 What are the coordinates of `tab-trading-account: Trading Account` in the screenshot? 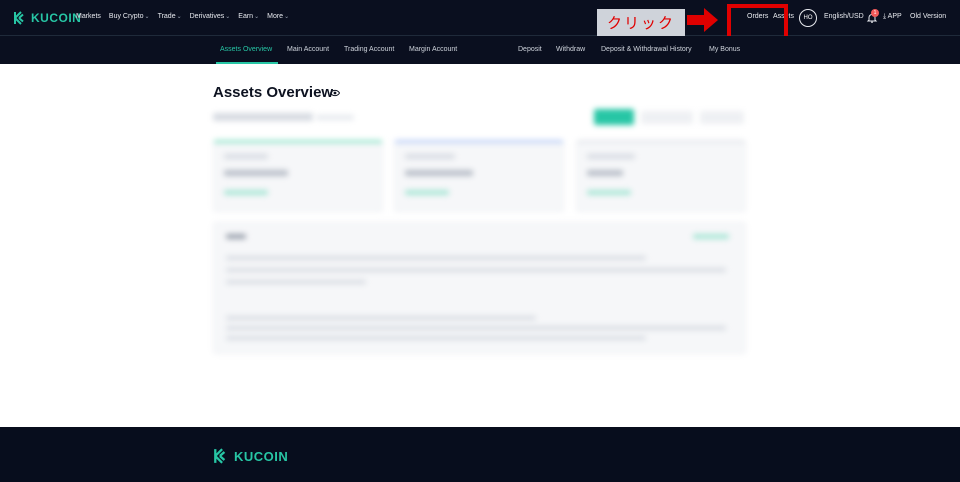 It's located at (369, 49).